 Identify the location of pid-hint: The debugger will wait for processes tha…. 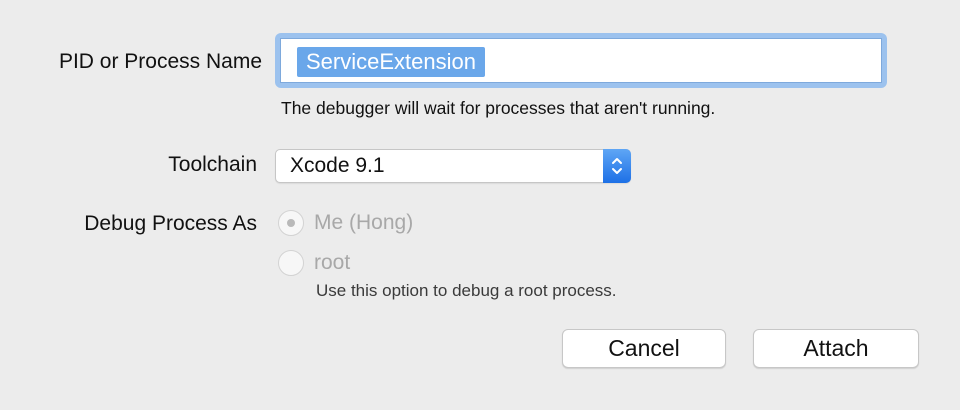
(498, 108).